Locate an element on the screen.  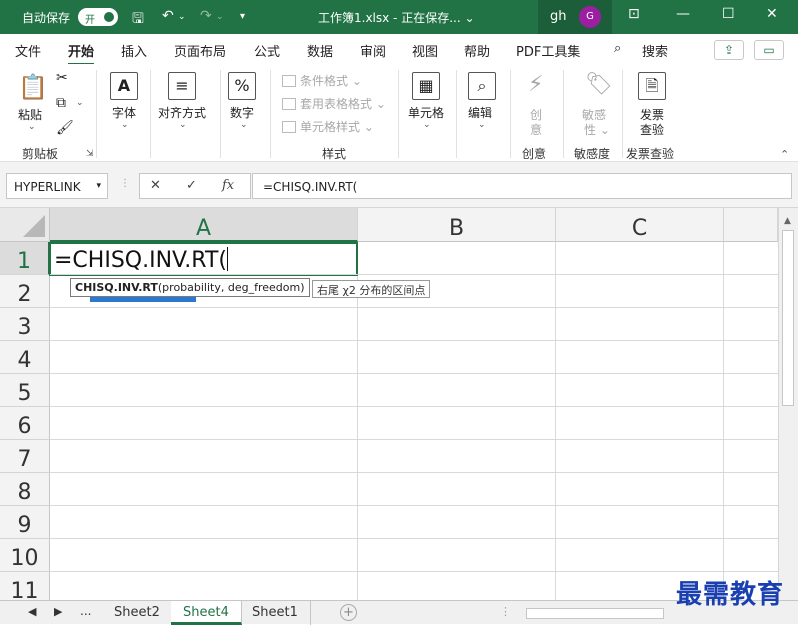
insert-function-icon: fx is located at coordinates (228, 185).